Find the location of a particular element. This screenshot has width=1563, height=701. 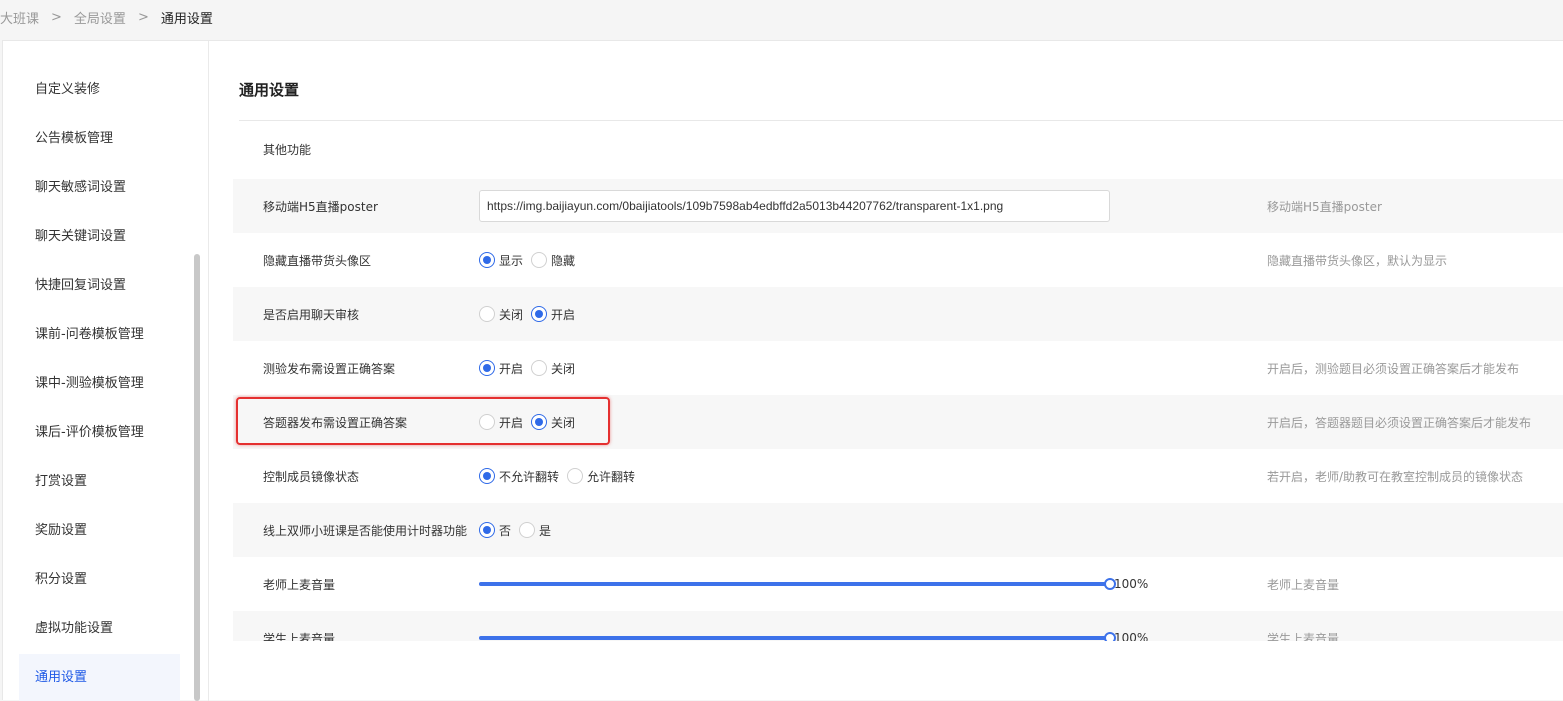

radio-group: 否 是 is located at coordinates (519, 530).